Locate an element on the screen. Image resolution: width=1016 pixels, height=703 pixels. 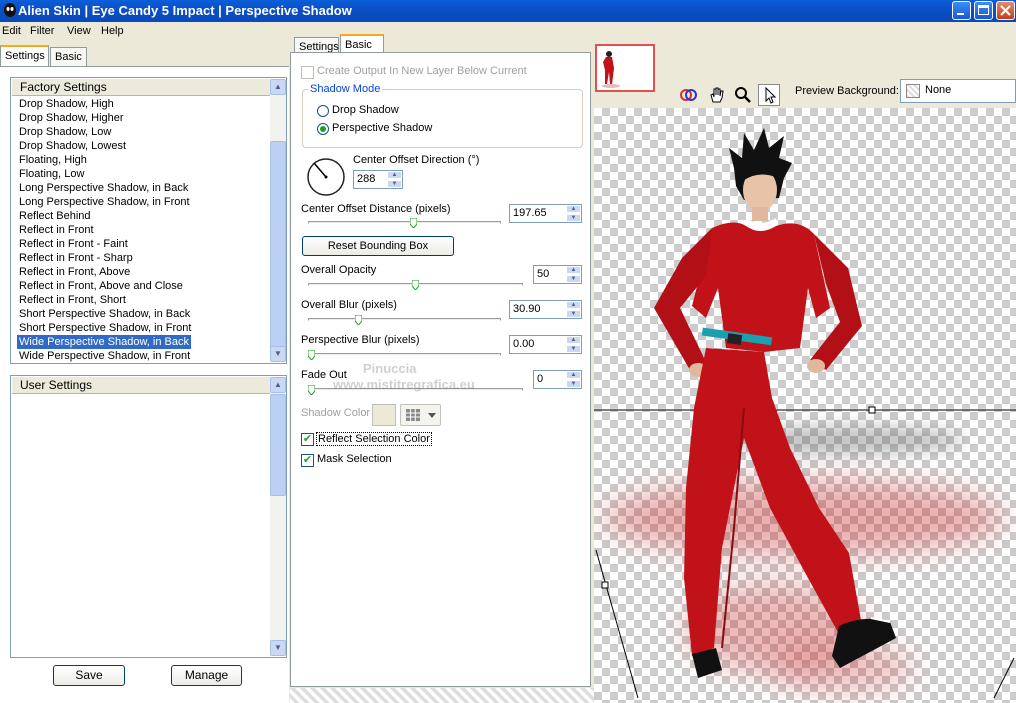
factory-list-item: Reflect in Front, Above and Close is located at coordinates (101, 286).